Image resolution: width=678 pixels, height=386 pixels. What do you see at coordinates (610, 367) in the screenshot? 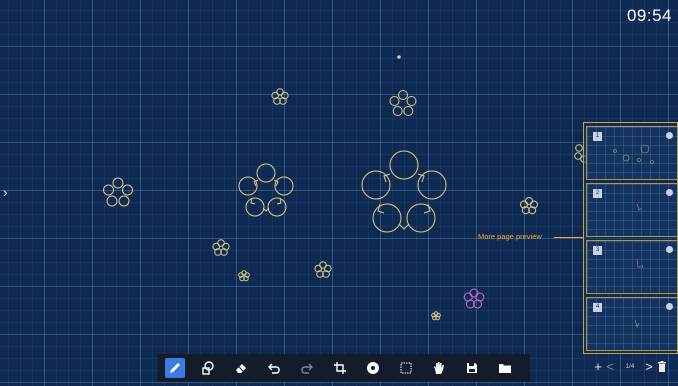
I see `prev-page-button: <` at bounding box center [610, 367].